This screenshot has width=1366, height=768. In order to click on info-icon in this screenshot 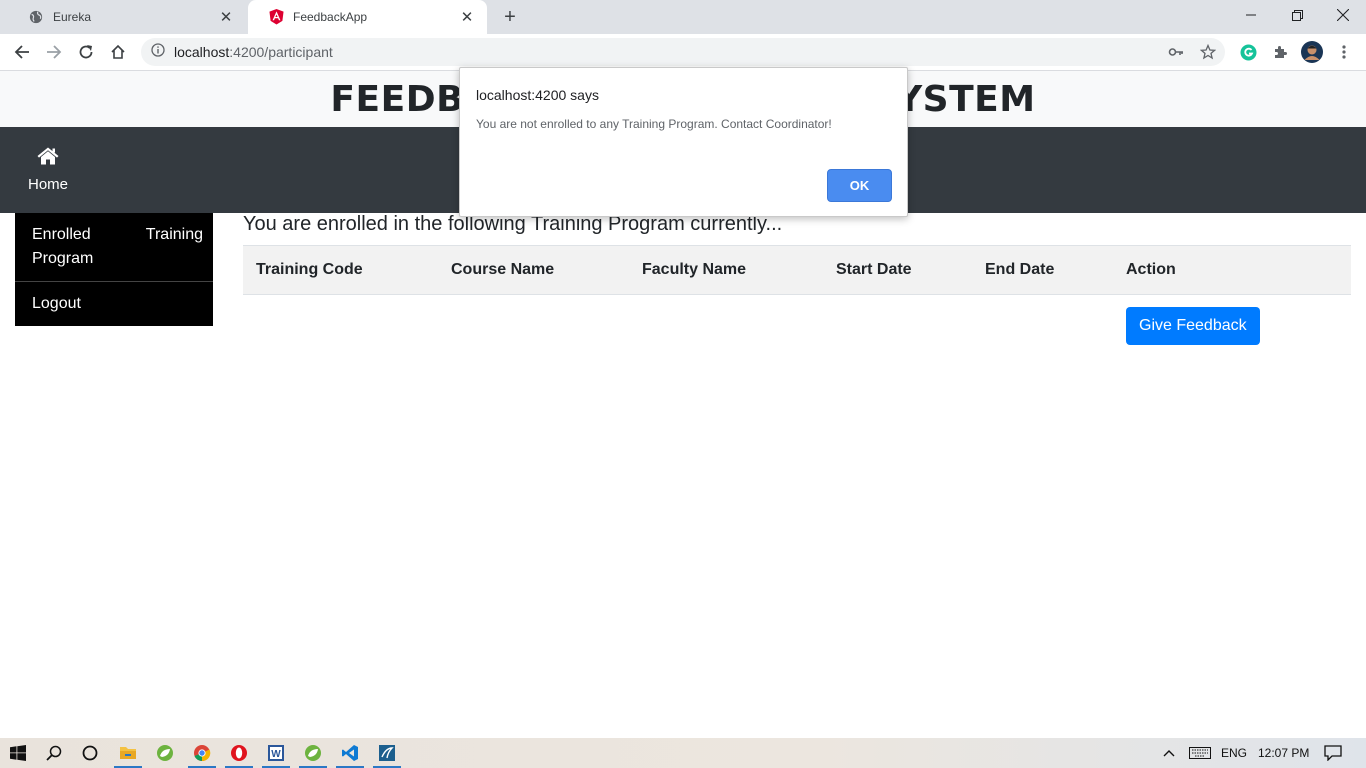, I will do `click(158, 52)`.